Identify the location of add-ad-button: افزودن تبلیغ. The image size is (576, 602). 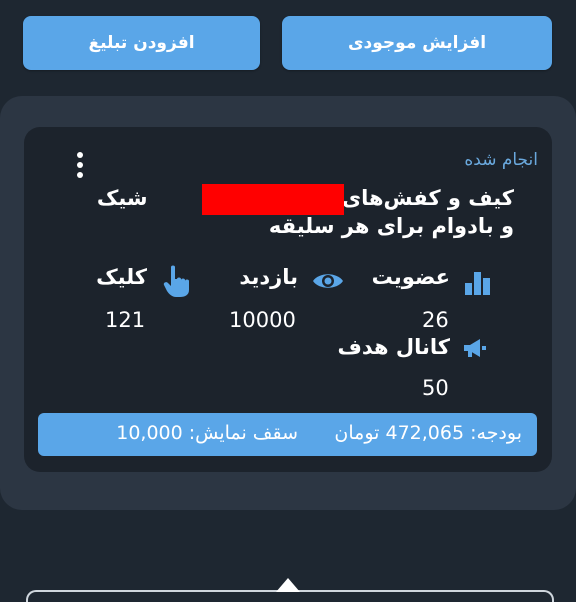
(141, 43).